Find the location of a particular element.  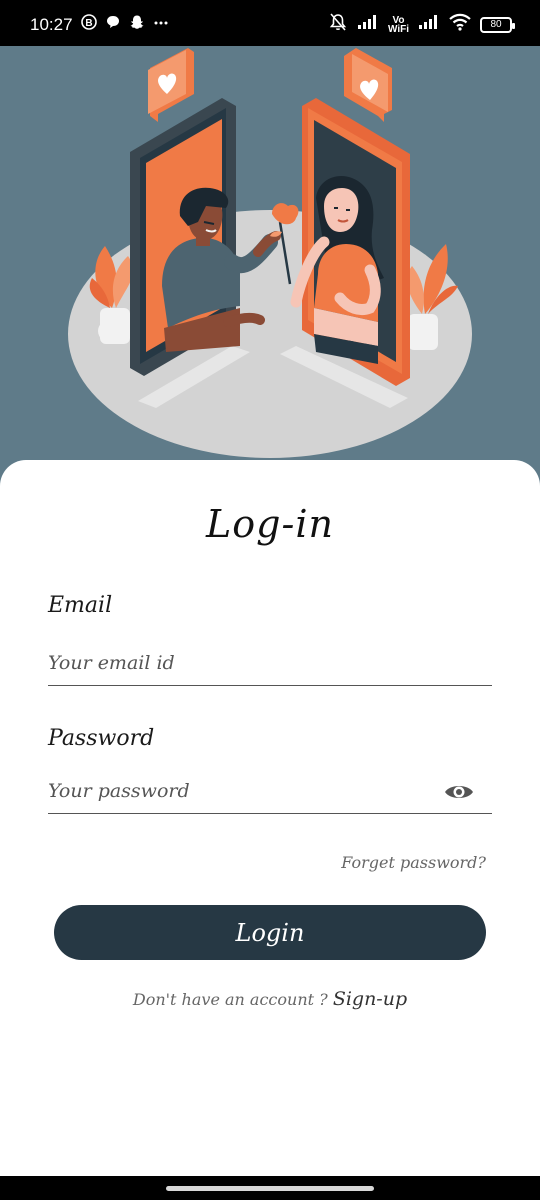

svg-text: B is located at coordinates (88, 23).